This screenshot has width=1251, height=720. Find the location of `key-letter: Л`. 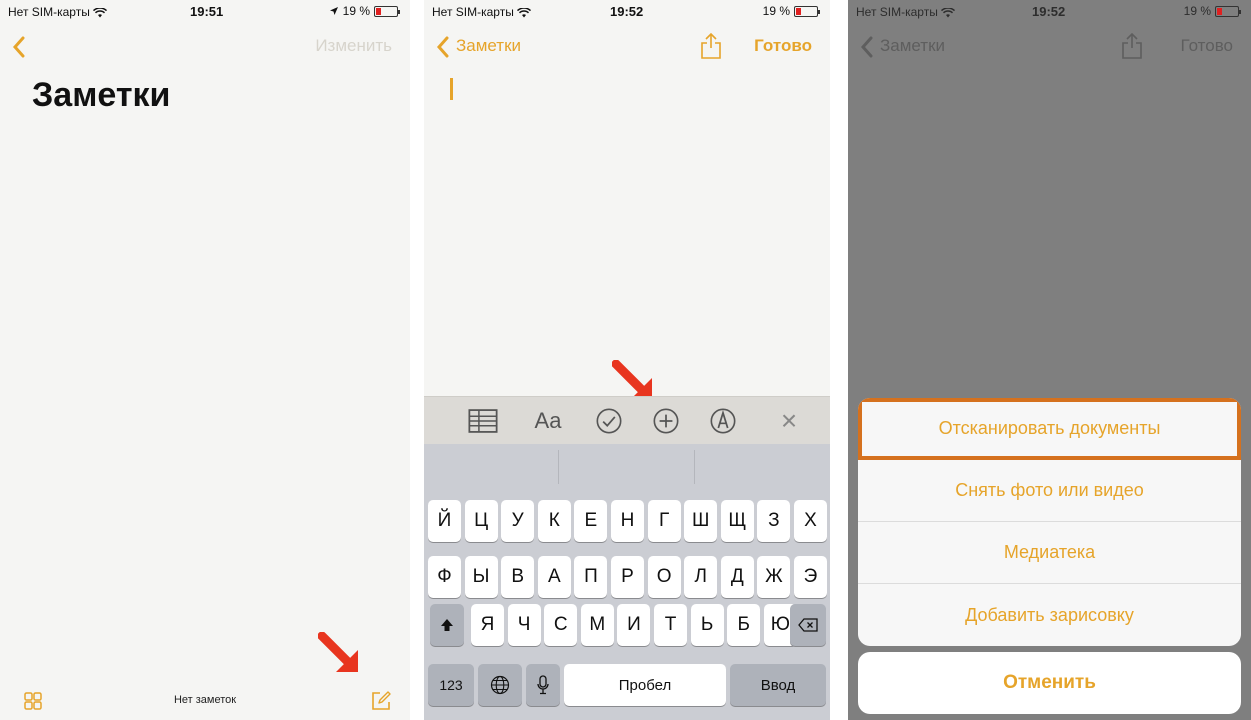

key-letter: Л is located at coordinates (701, 577).